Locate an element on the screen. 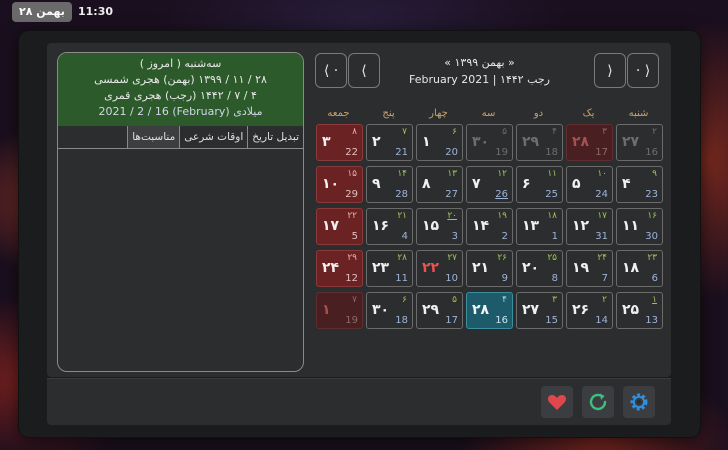  shamsi-day-number: ۲۵ is located at coordinates (631, 310).